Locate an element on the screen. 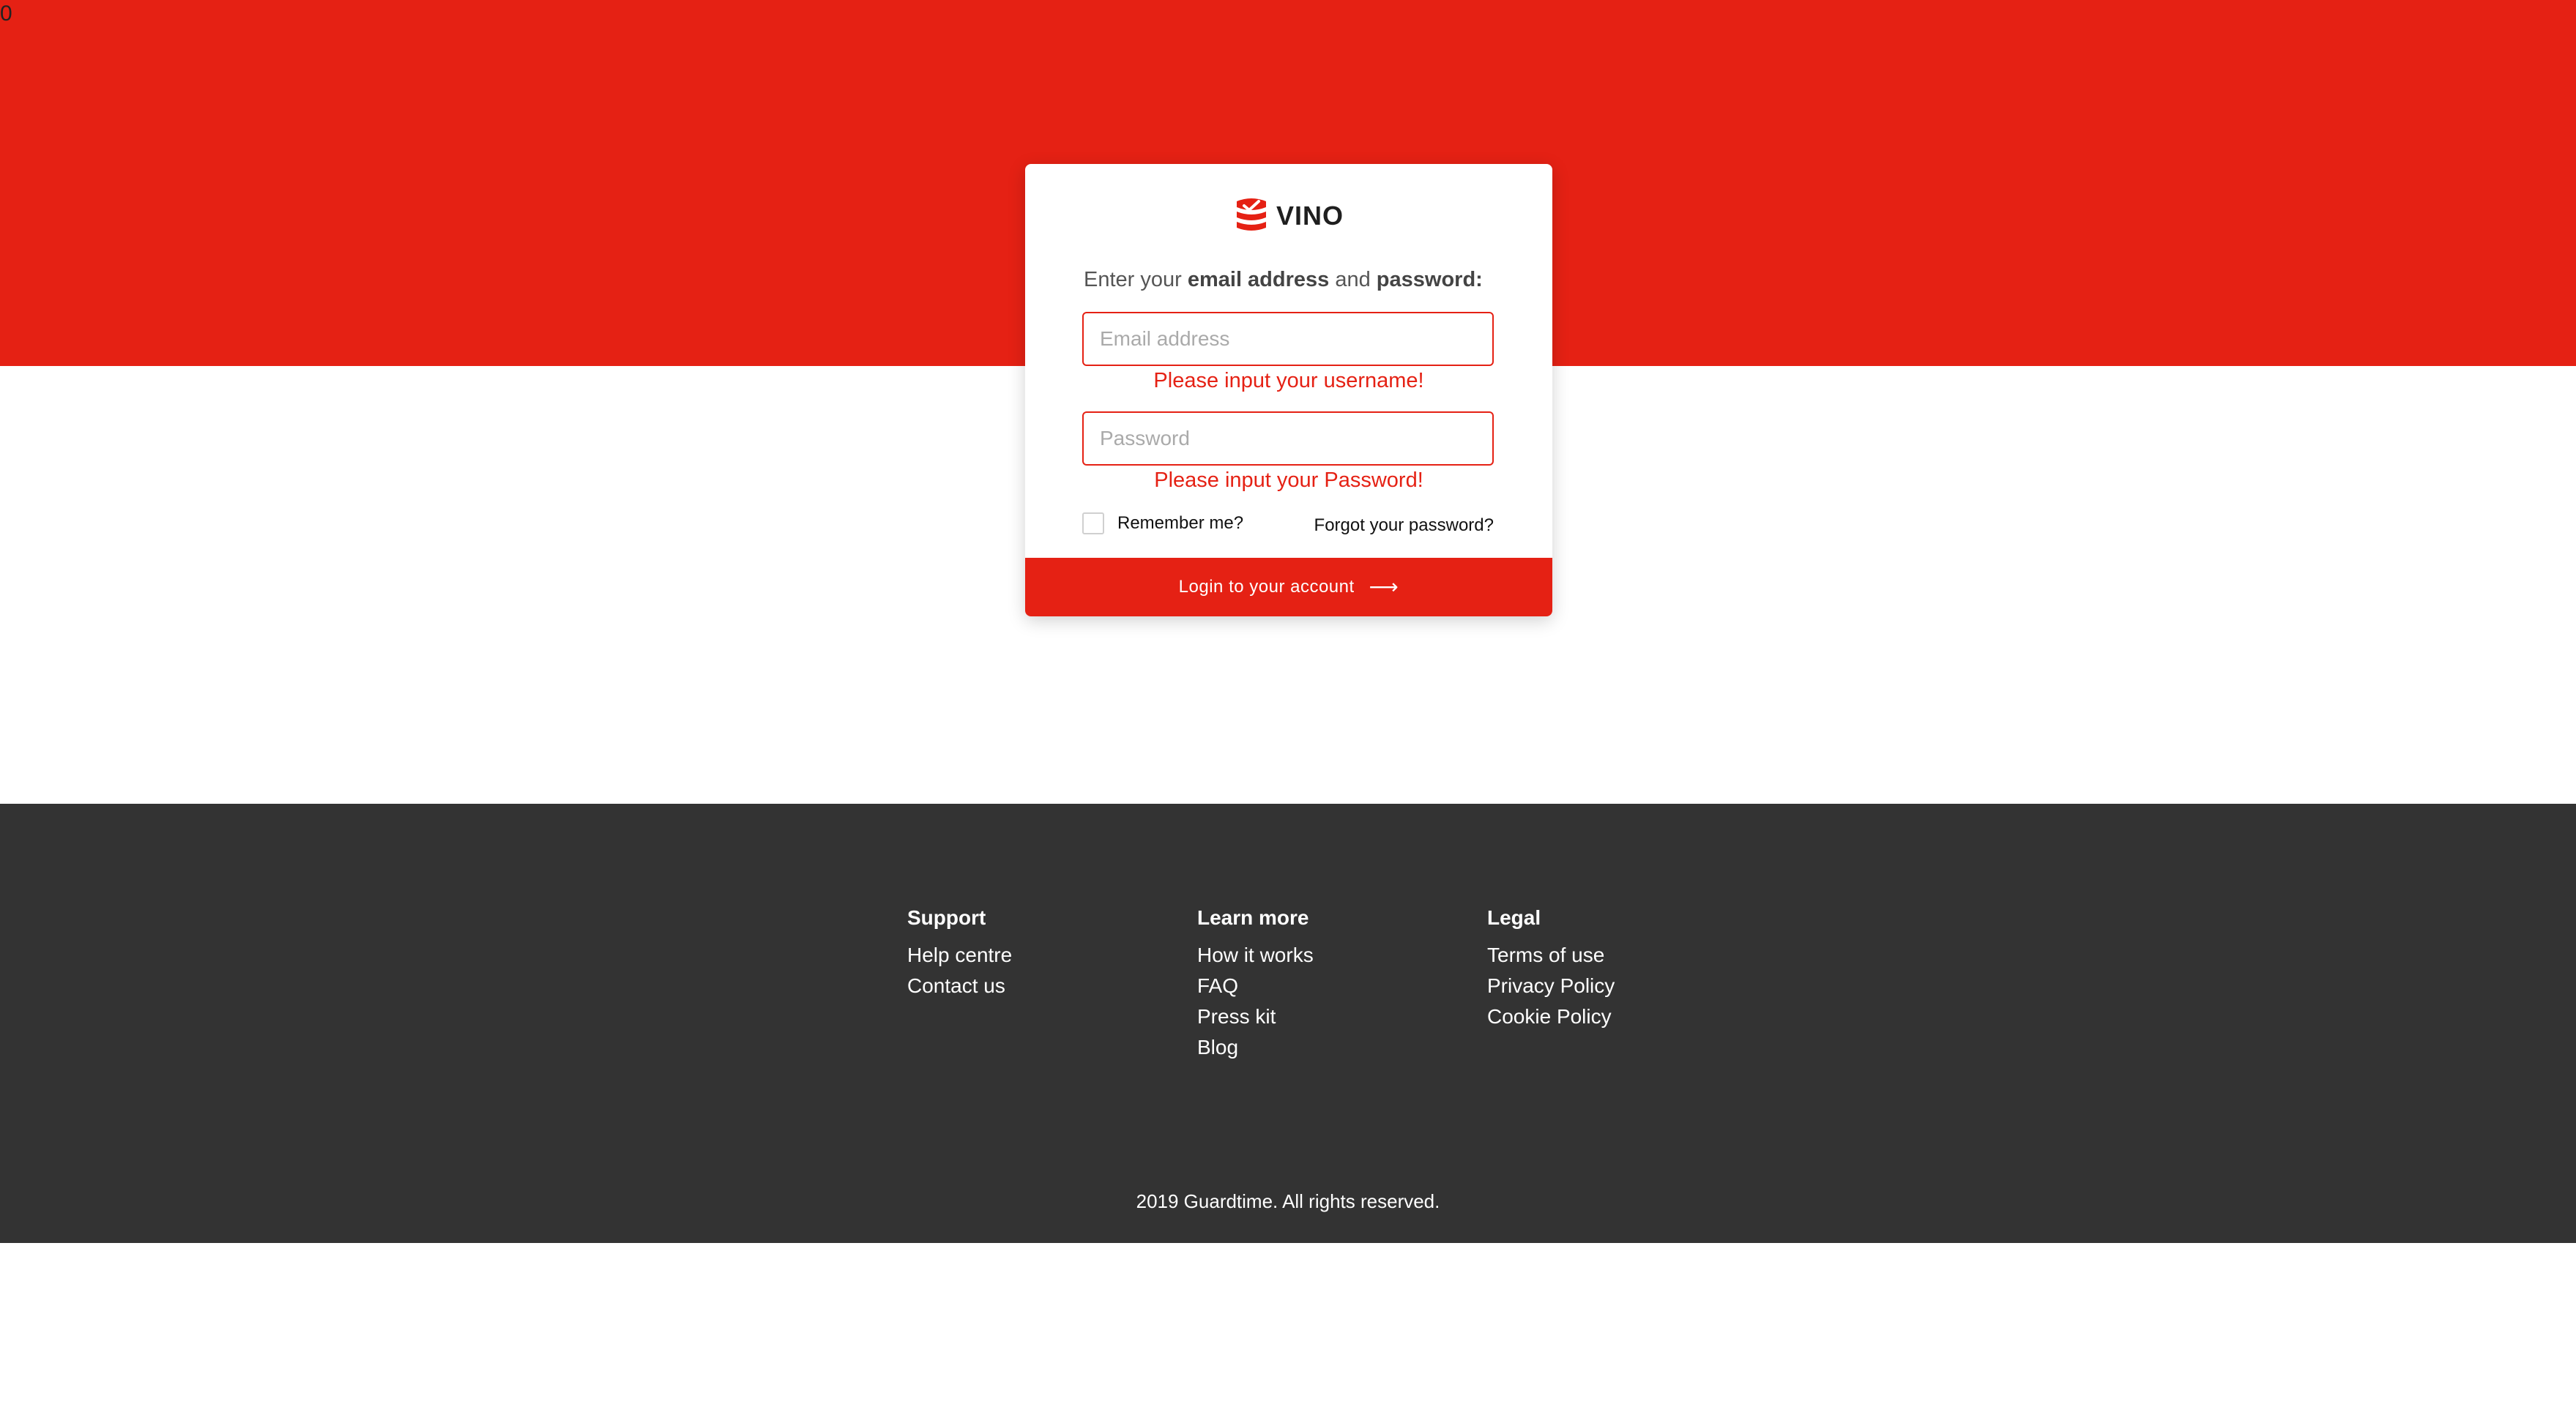 The height and width of the screenshot is (1426, 2576). login-button: Login to your account ⟶ is located at coordinates (1288, 587).